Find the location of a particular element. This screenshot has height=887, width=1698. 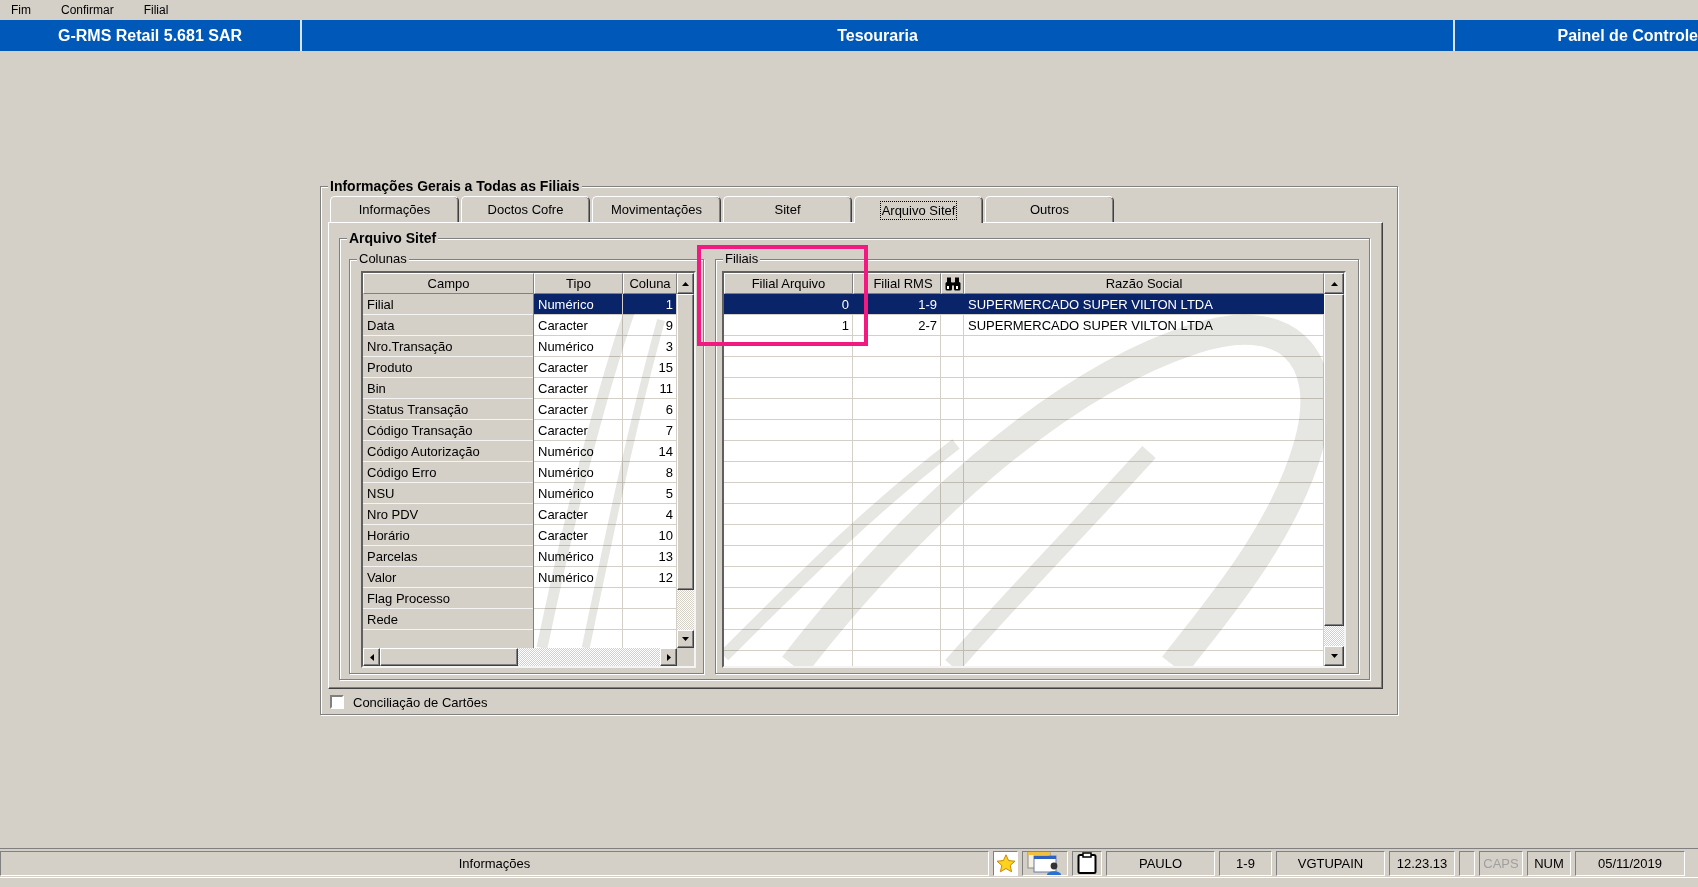

right-arrow-icon is located at coordinates (668, 657).